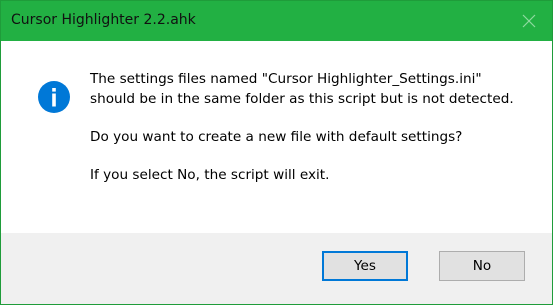 The image size is (553, 305). I want to click on information-icon, so click(54, 97).